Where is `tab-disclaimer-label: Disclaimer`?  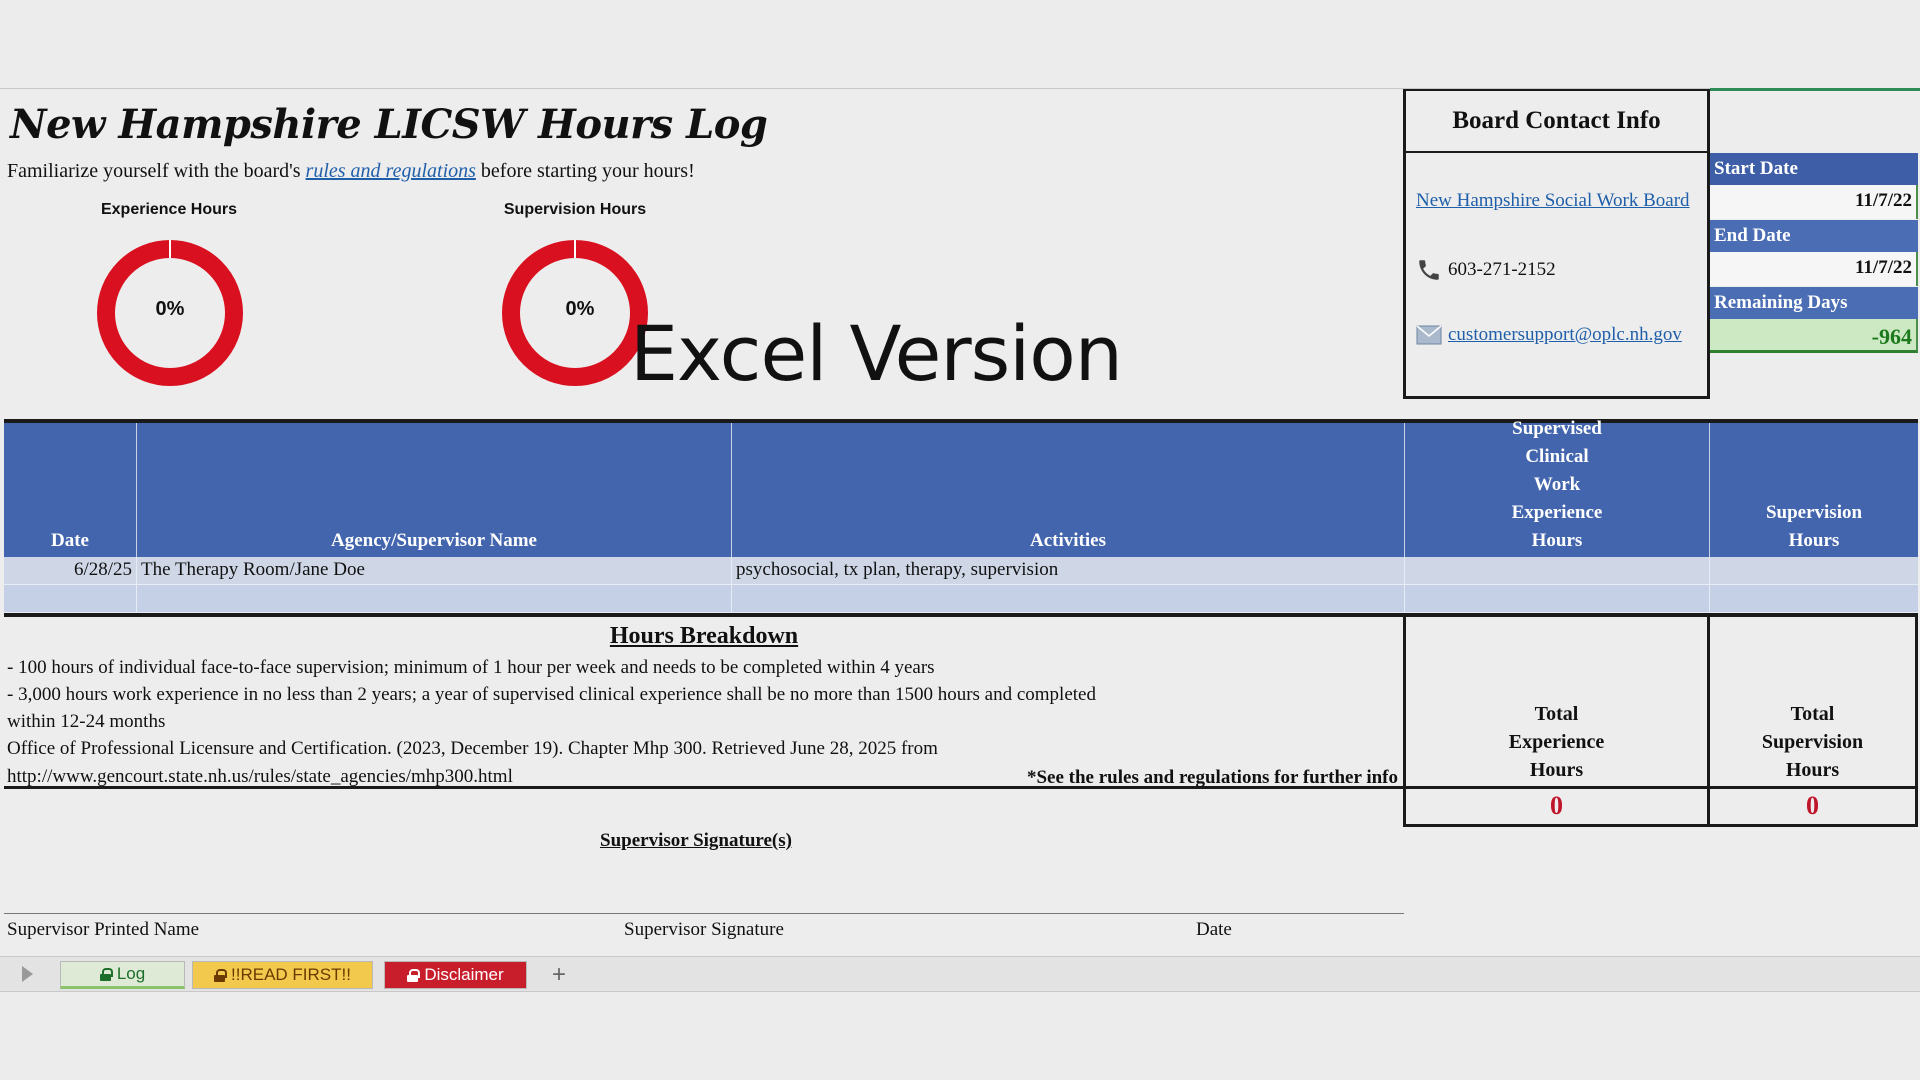
tab-disclaimer-label: Disclaimer is located at coordinates (464, 974).